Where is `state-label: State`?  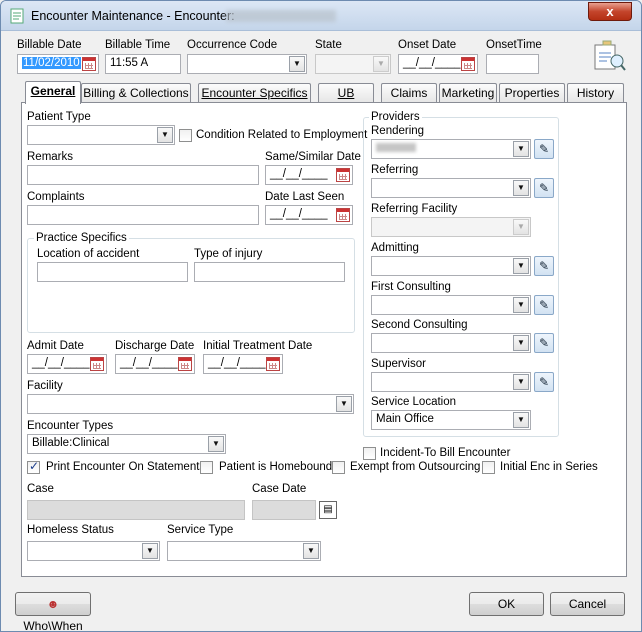
state-label: State is located at coordinates (328, 45).